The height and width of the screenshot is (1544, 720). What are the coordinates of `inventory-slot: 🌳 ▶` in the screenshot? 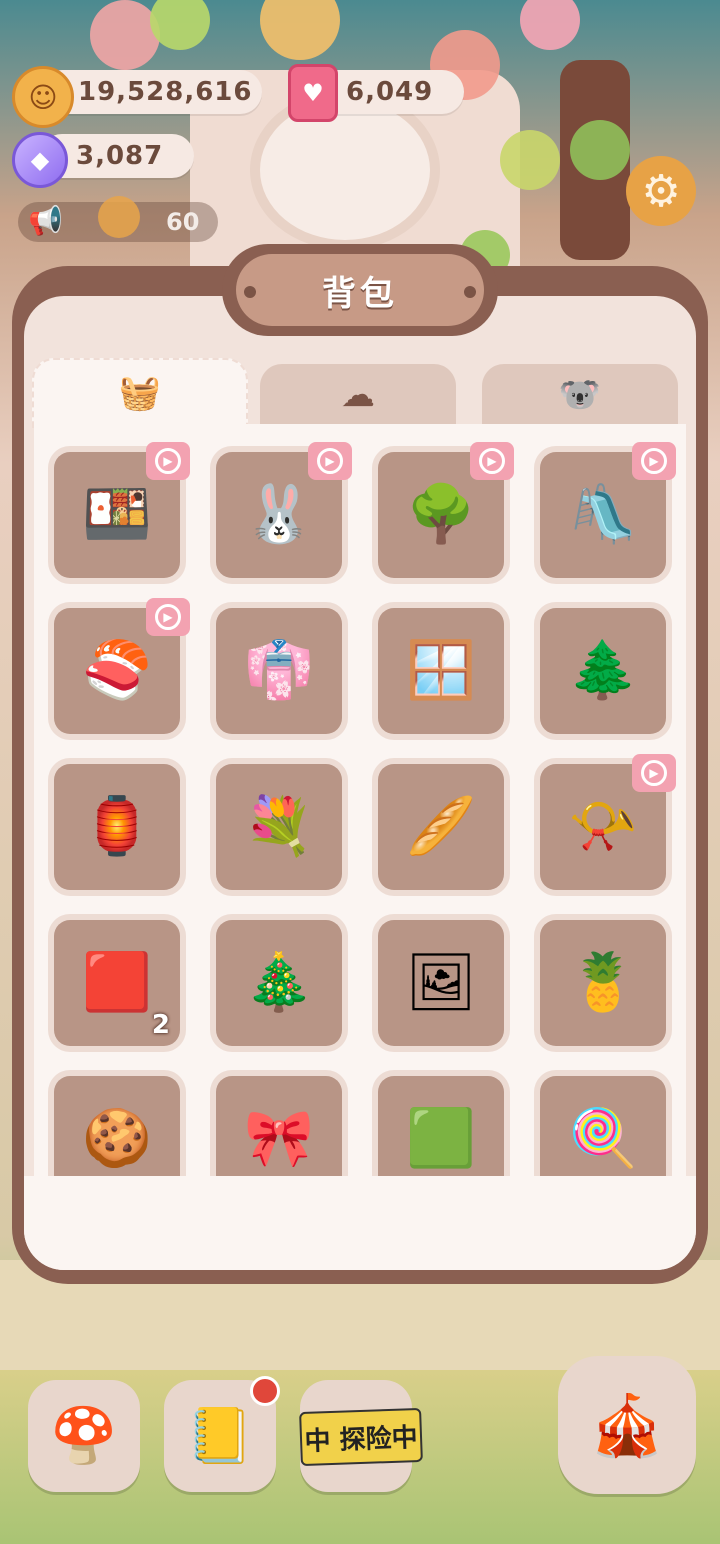 It's located at (443, 513).